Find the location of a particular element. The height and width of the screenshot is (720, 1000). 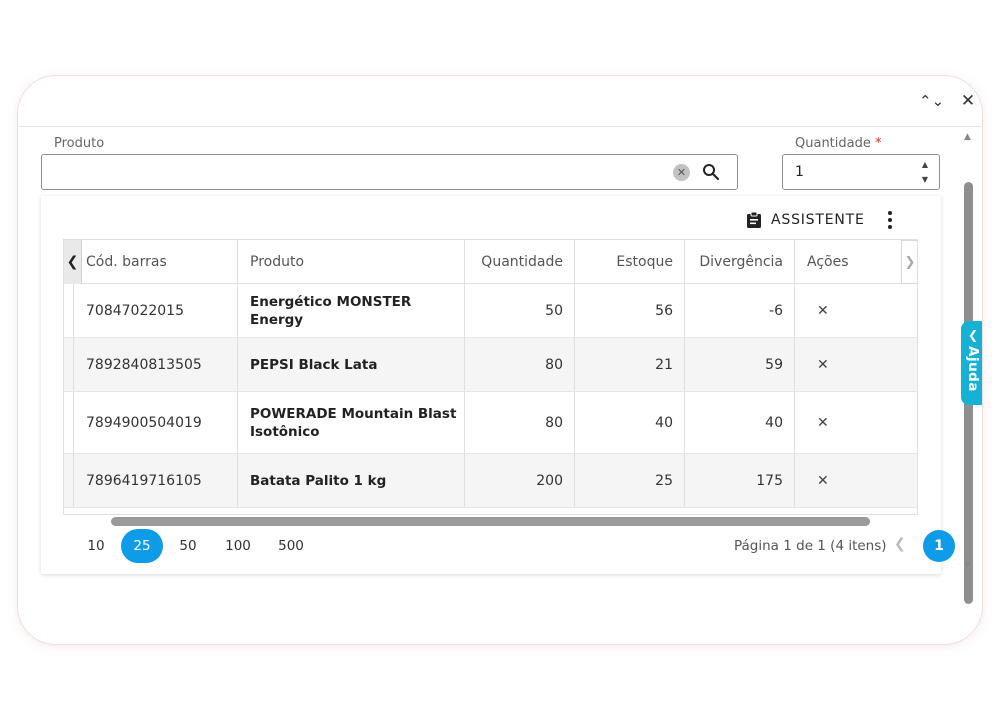

cell-cod: 7896419716105 is located at coordinates (156, 480).